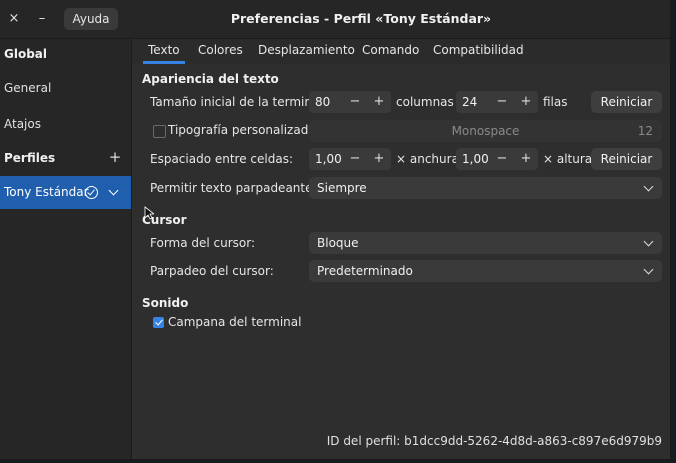 Image resolution: width=676 pixels, height=463 pixels. I want to click on profile-name: Tony Estándar, so click(46, 192).